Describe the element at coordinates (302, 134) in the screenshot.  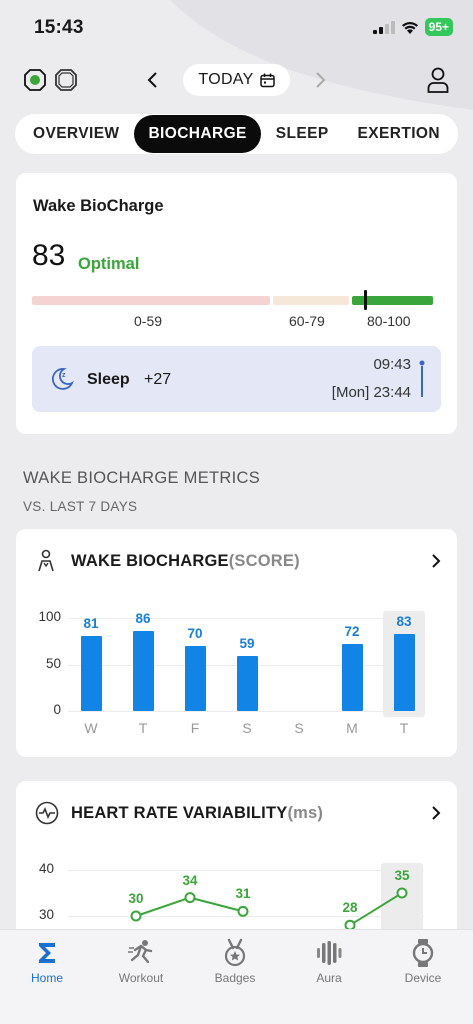
I see `tab-sleep: SLEEP` at that location.